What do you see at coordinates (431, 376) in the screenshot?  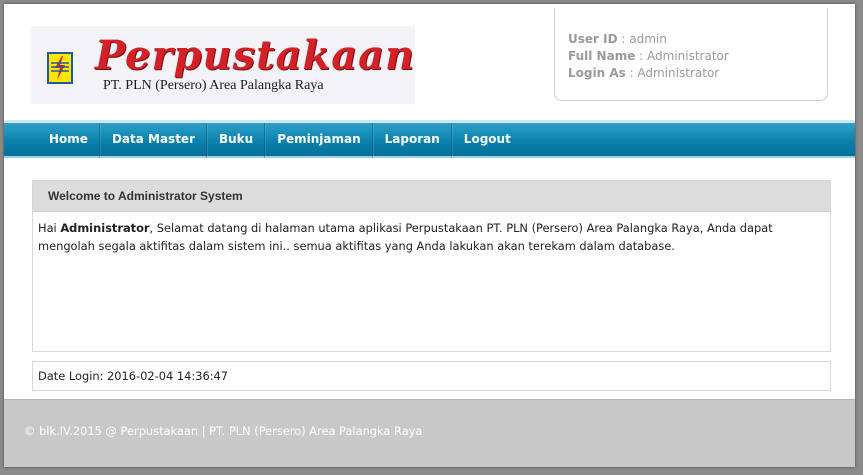 I see `date-login-panel: Date Login: 2016-02-04 14:36:47` at bounding box center [431, 376].